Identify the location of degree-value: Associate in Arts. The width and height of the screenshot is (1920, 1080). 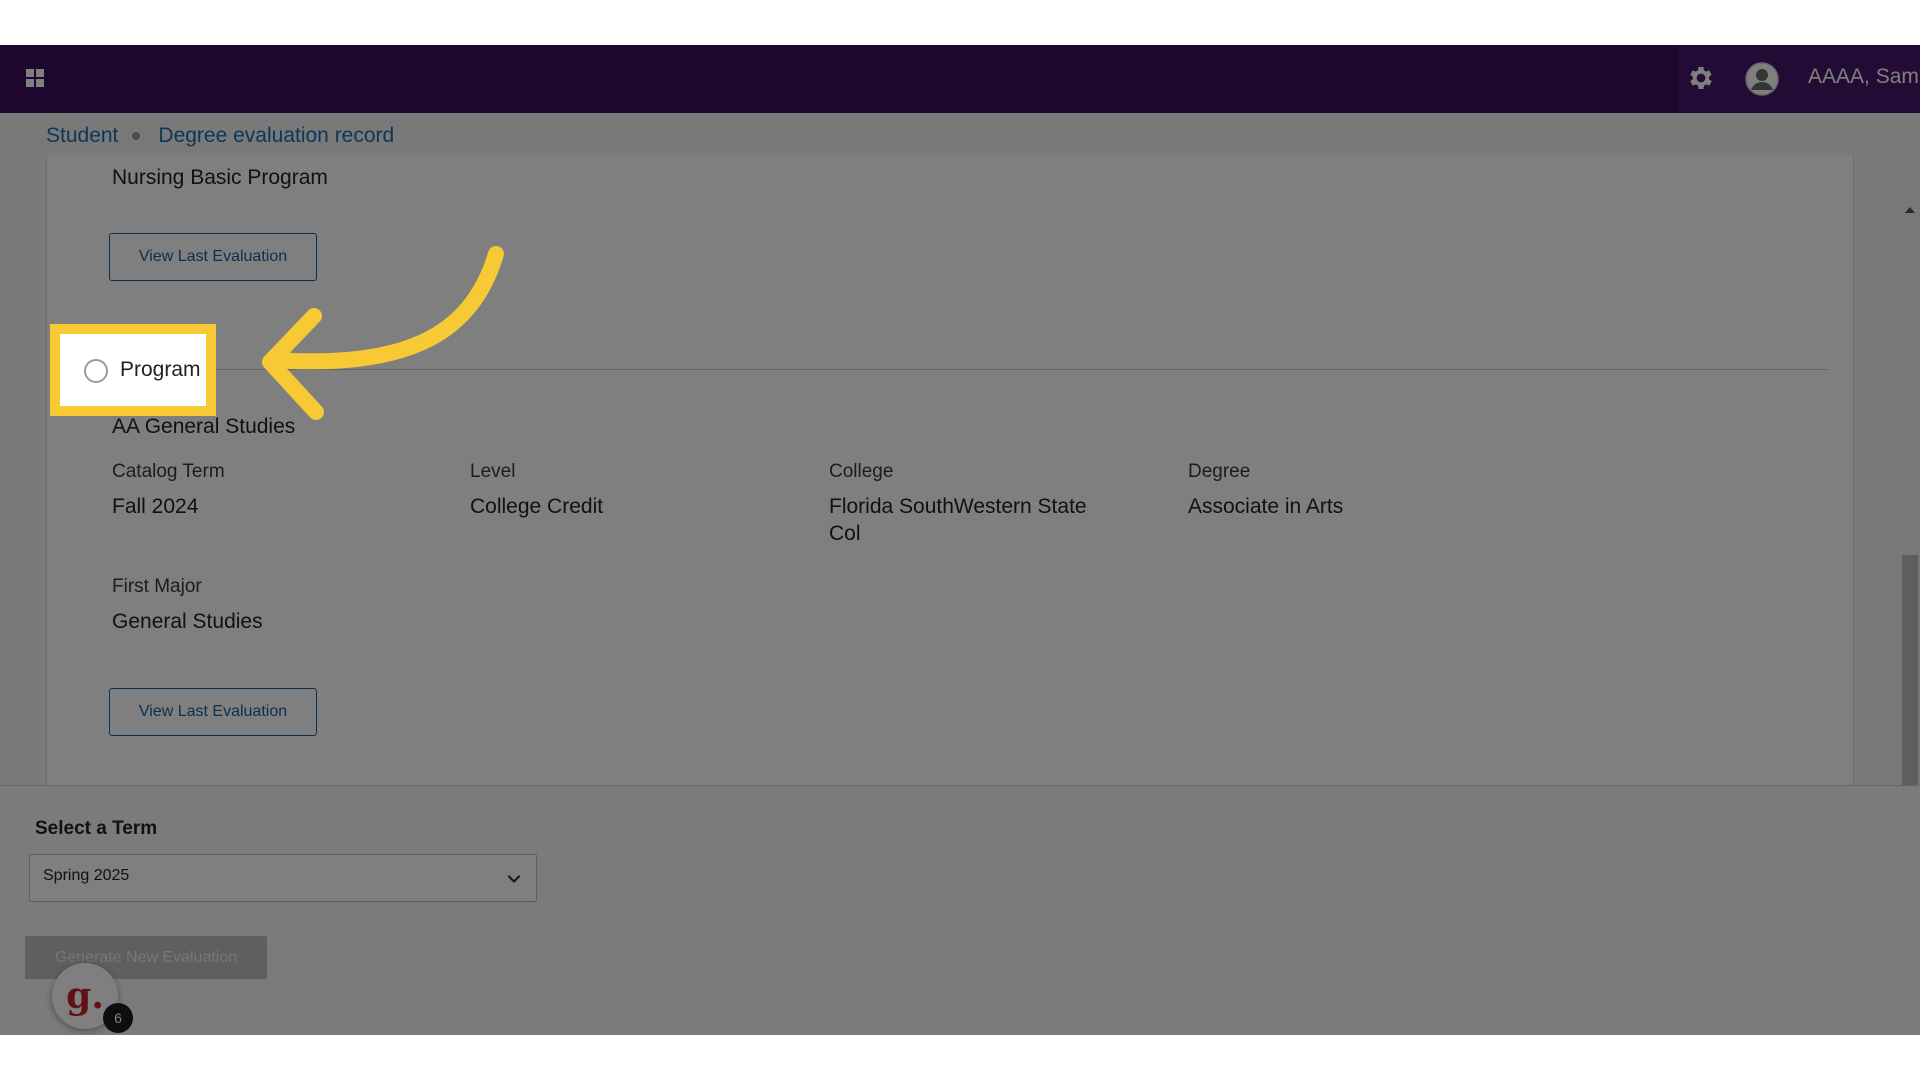
(1266, 506).